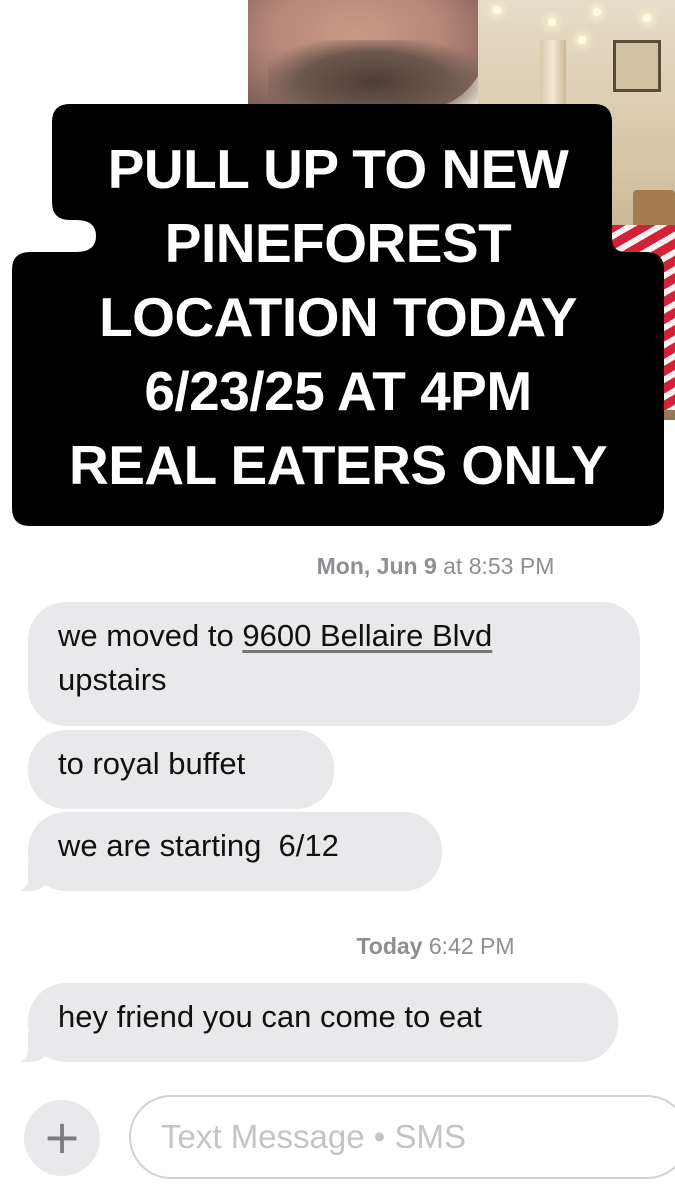 The height and width of the screenshot is (1200, 675). What do you see at coordinates (338, 169) in the screenshot?
I see `caption-line-1: PULL UP TO NEW` at bounding box center [338, 169].